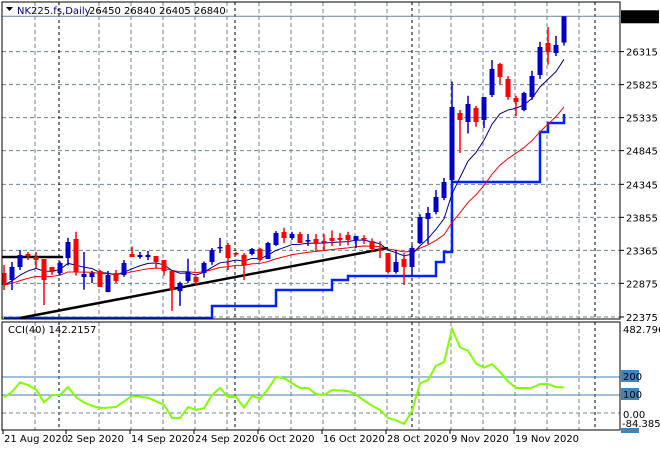 Image resolution: width=660 pixels, height=450 pixels. I want to click on price-label: 23365, so click(642, 251).